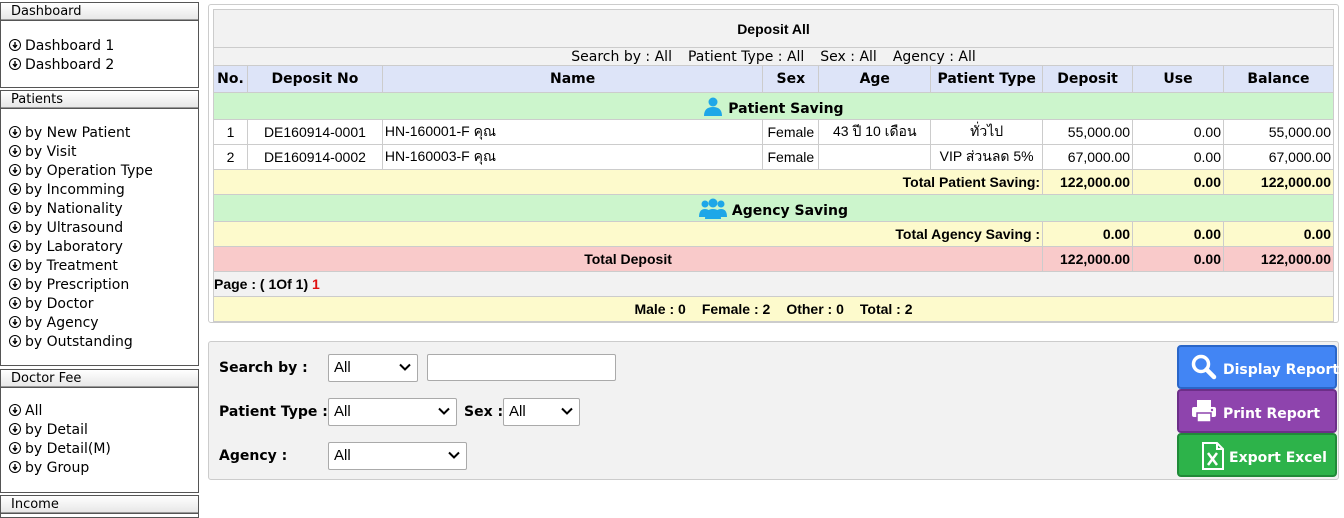 The image size is (1344, 518). I want to click on sidebar-item-label: Dashboard 1, so click(70, 46).